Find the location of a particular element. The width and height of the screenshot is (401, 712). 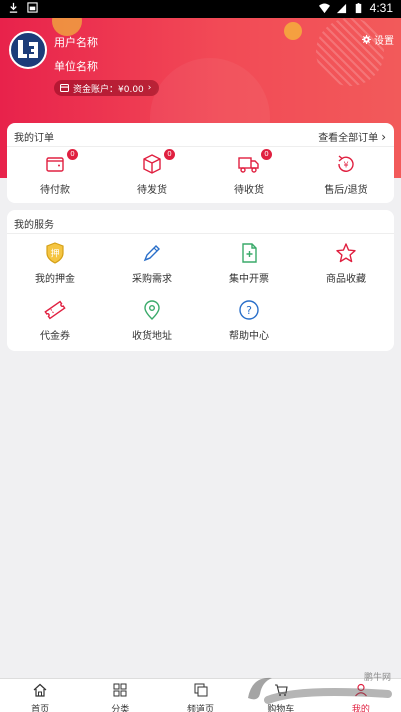

orders-card: 我的订单 查看全部订单 › 0 待付款 0 待发货 0 待收货 ¥ 售后/退货 is located at coordinates (200, 163).